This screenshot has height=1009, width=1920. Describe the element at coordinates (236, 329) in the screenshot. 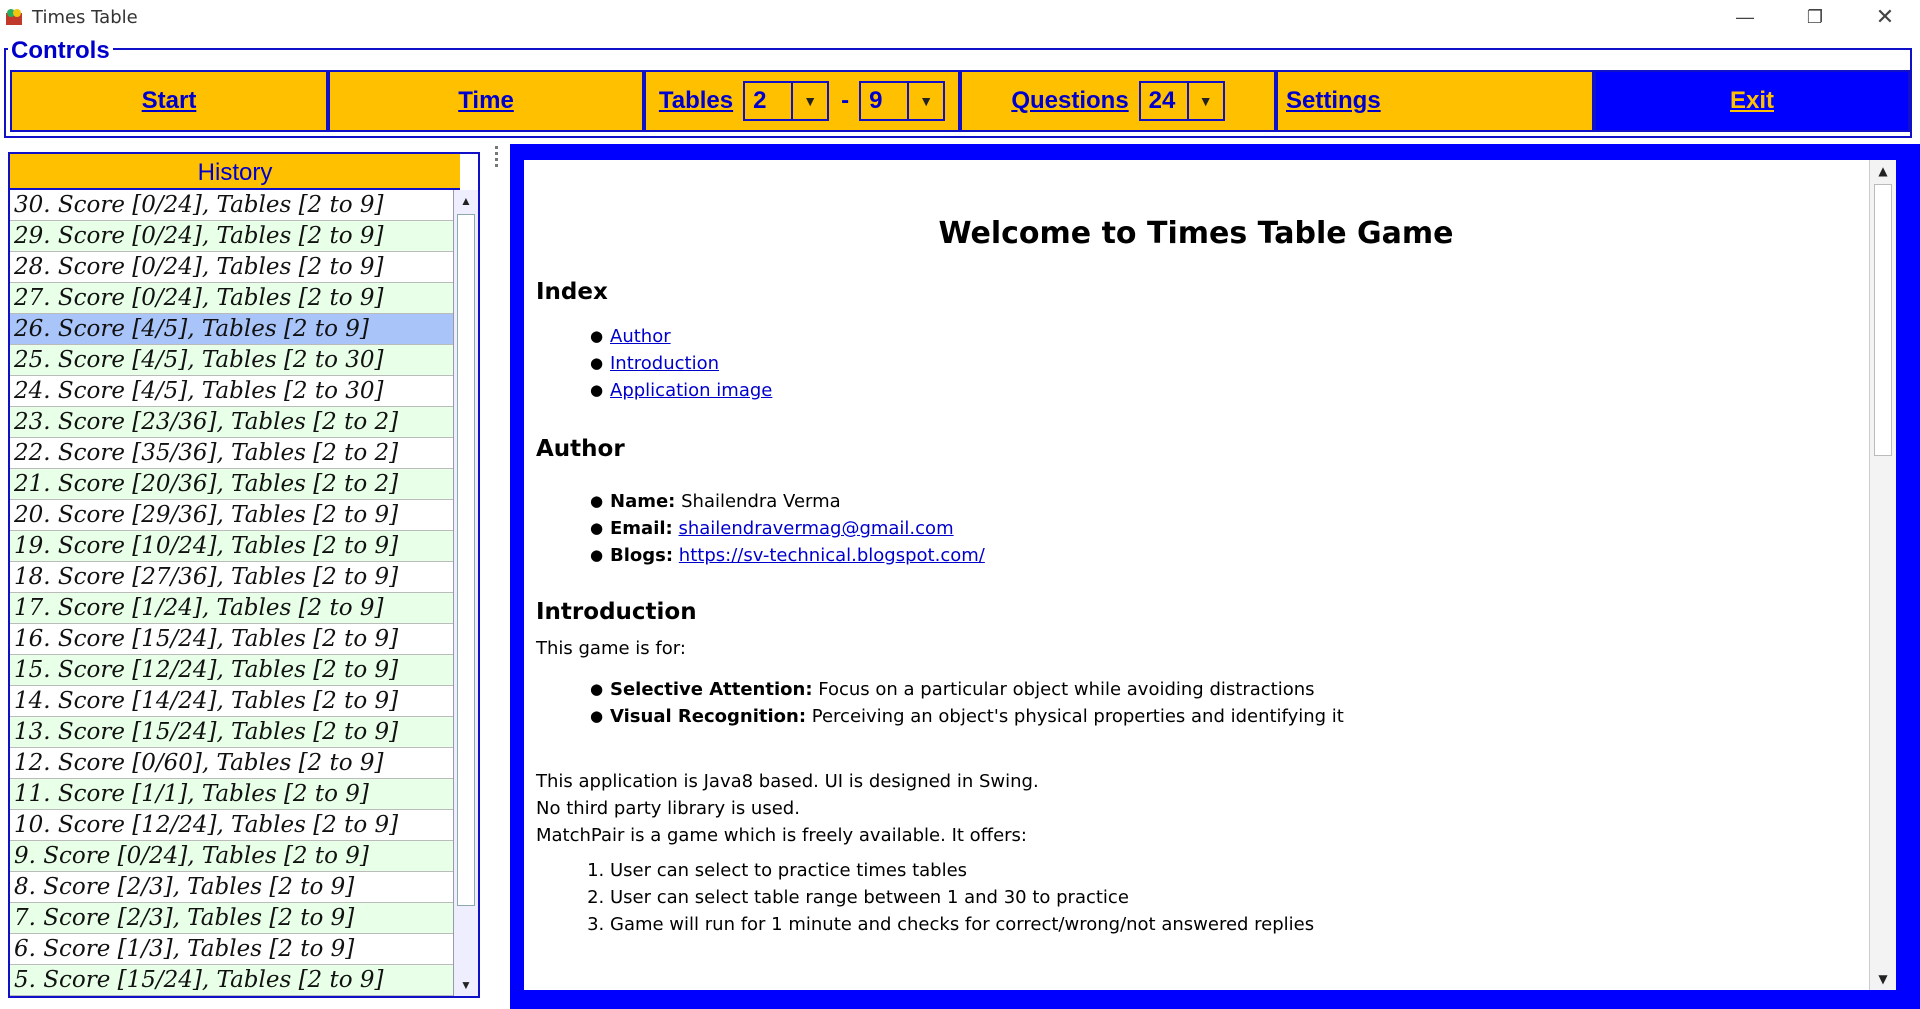

I see `history-row: 26. Score [4/5], Tables [2 to 9]` at that location.